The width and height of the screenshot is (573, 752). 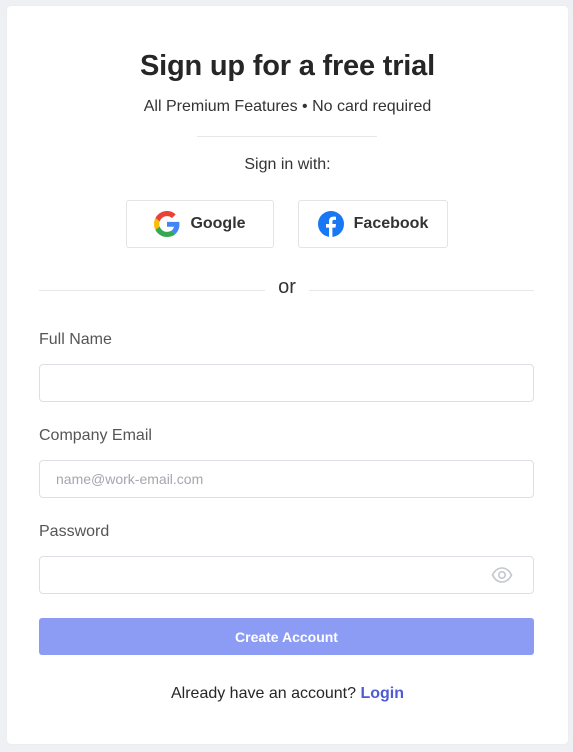 I want to click on header-divider, so click(x=287, y=136).